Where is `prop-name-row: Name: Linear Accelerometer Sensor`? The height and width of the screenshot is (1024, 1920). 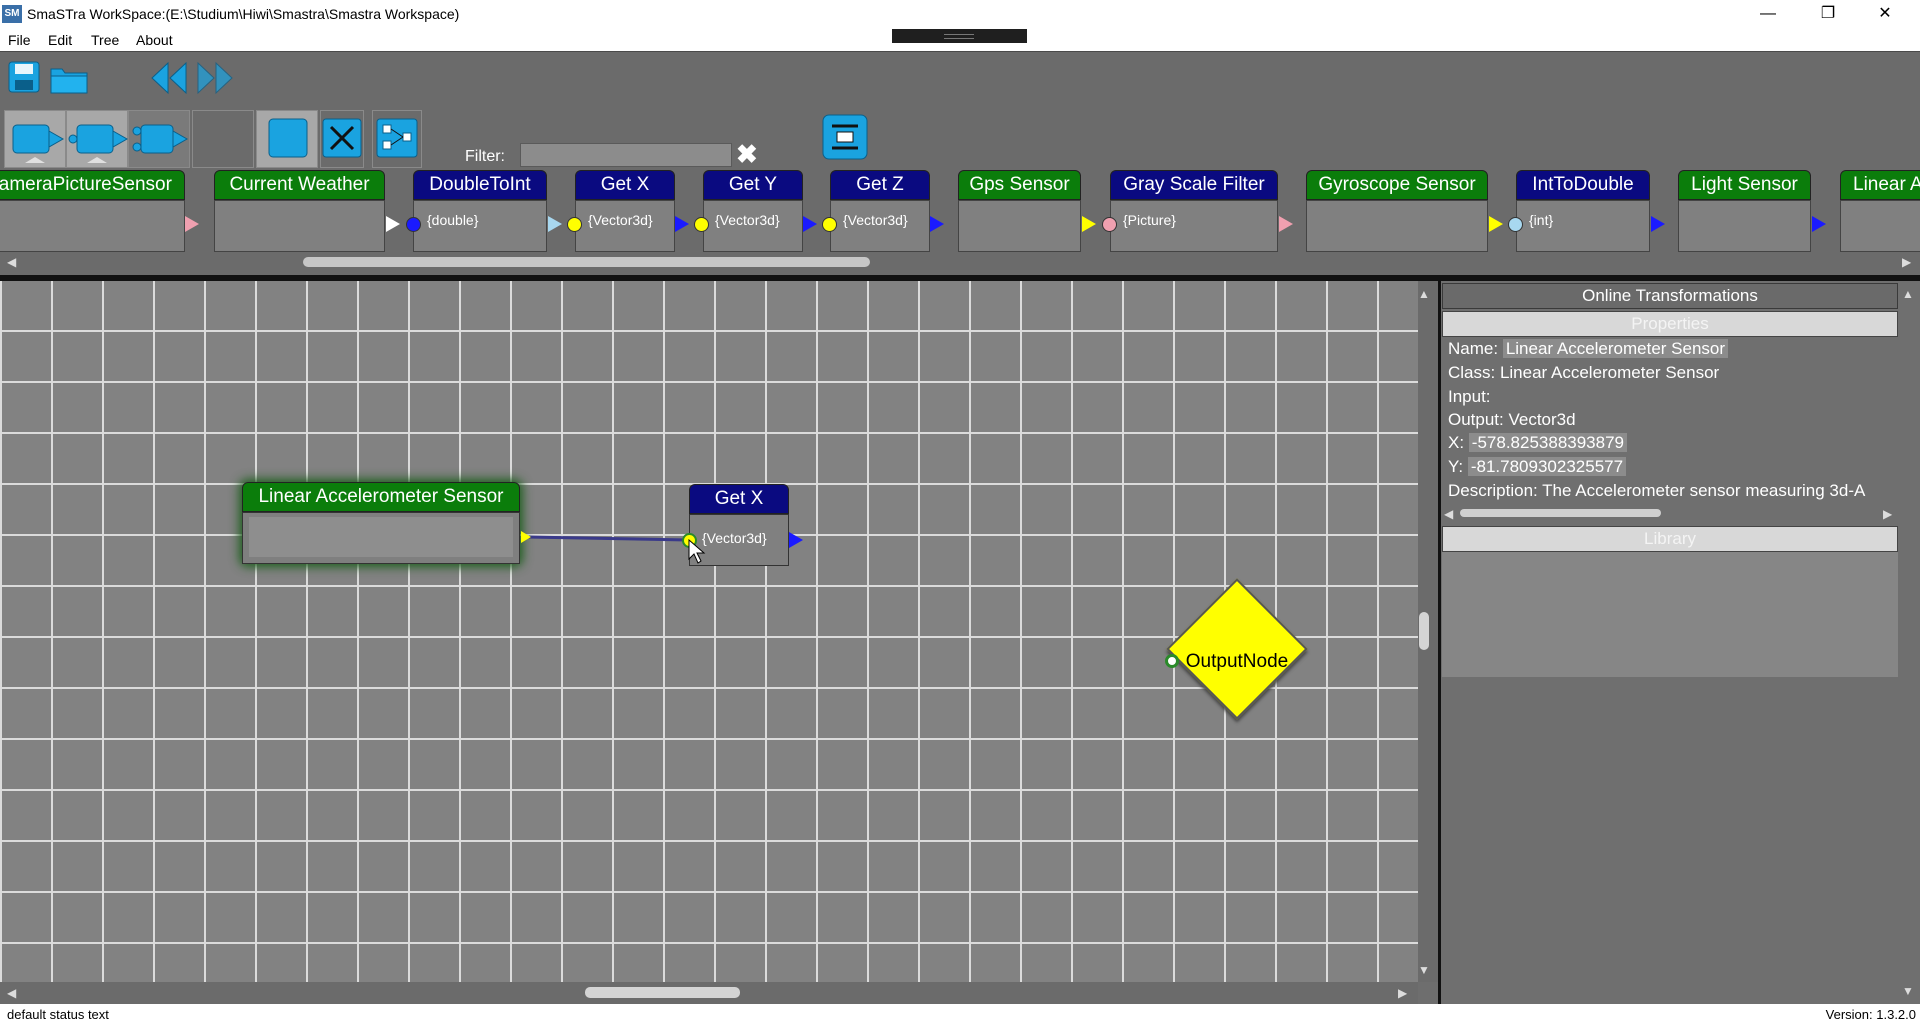
prop-name-row: Name: Linear Accelerometer Sensor is located at coordinates (1588, 349).